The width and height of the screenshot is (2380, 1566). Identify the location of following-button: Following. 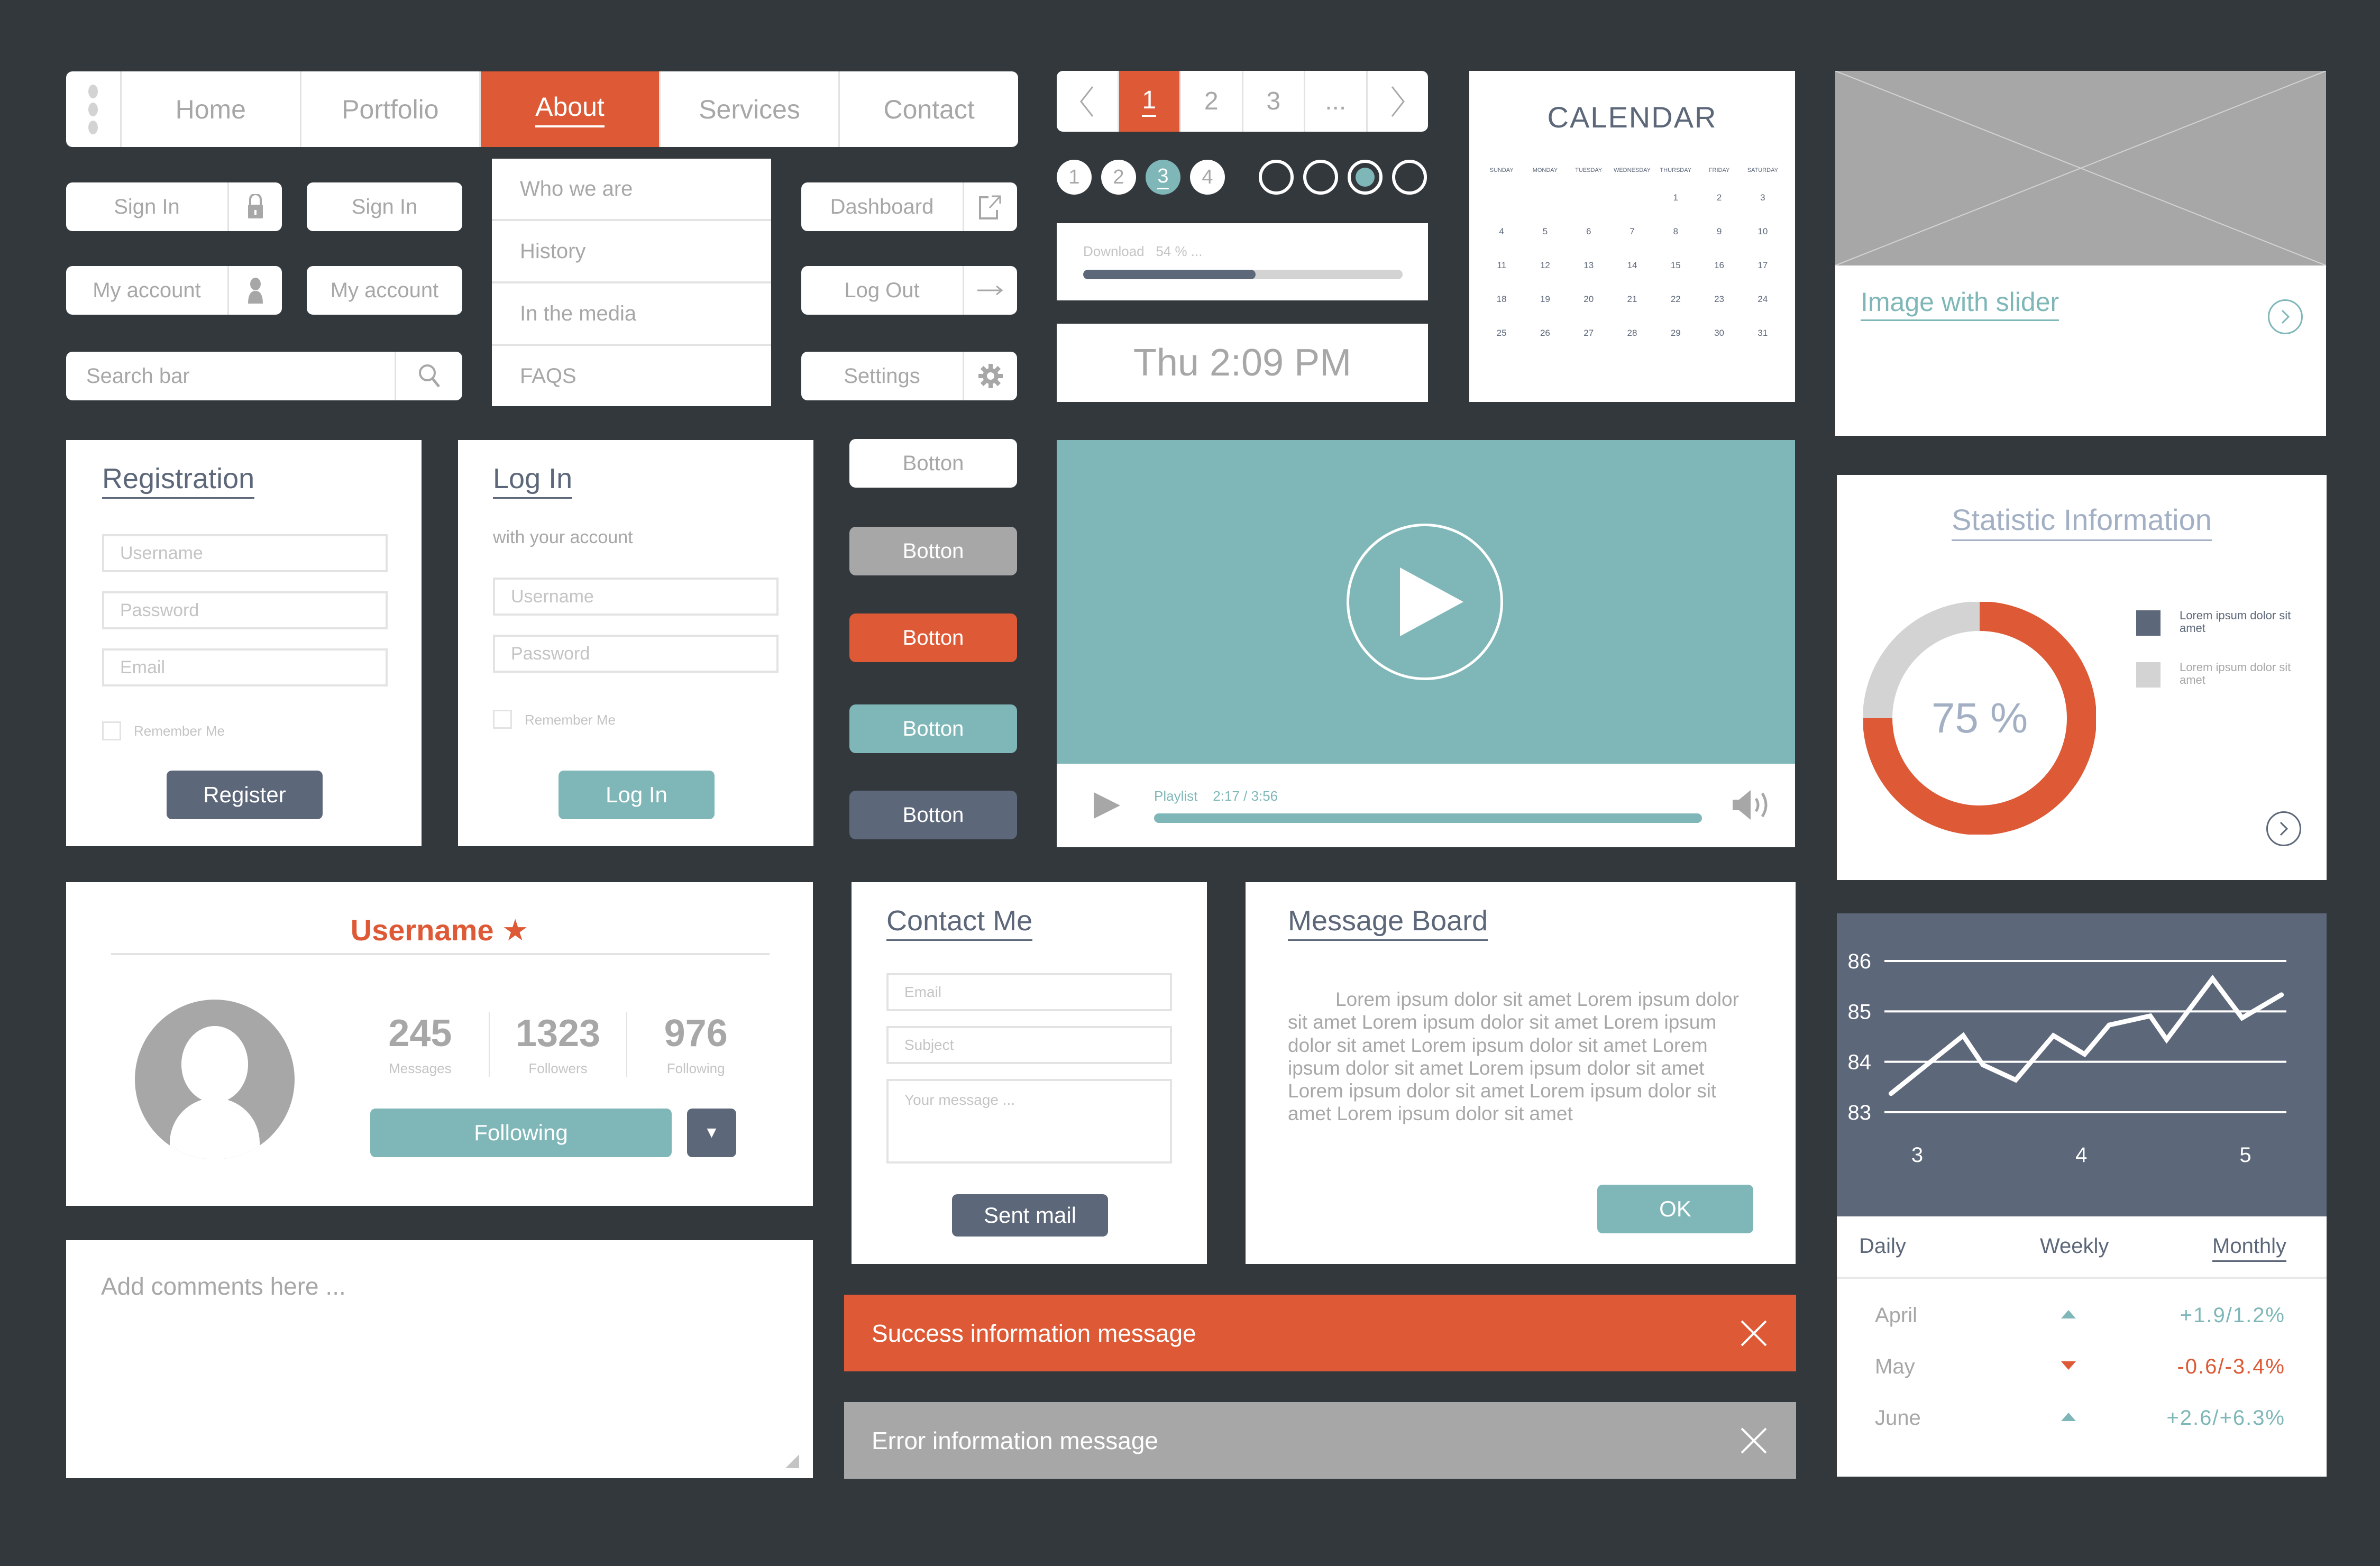
(521, 1133).